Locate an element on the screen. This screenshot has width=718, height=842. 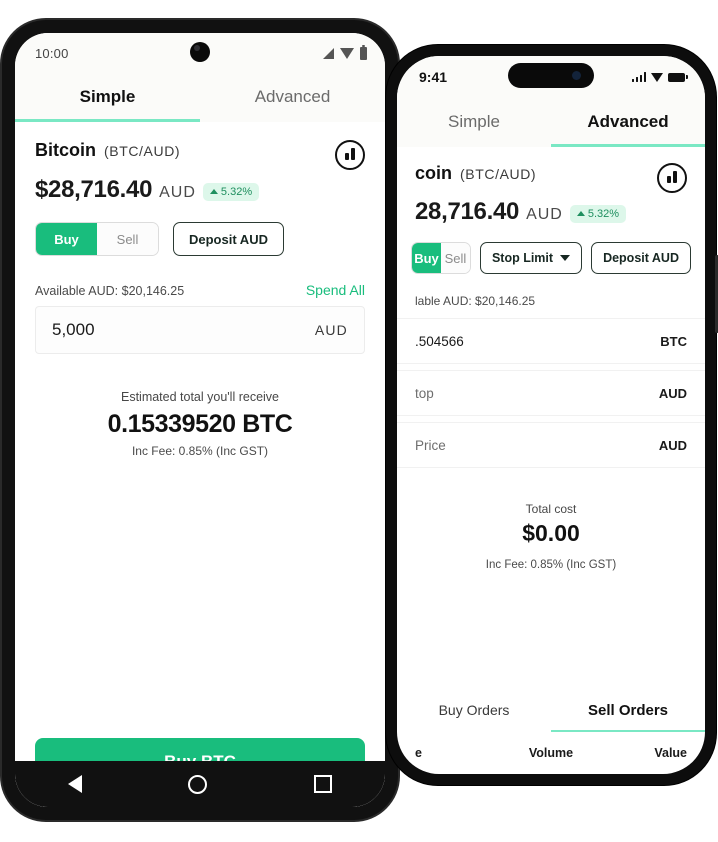
column-header-volume: Volume is located at coordinates (551, 753).